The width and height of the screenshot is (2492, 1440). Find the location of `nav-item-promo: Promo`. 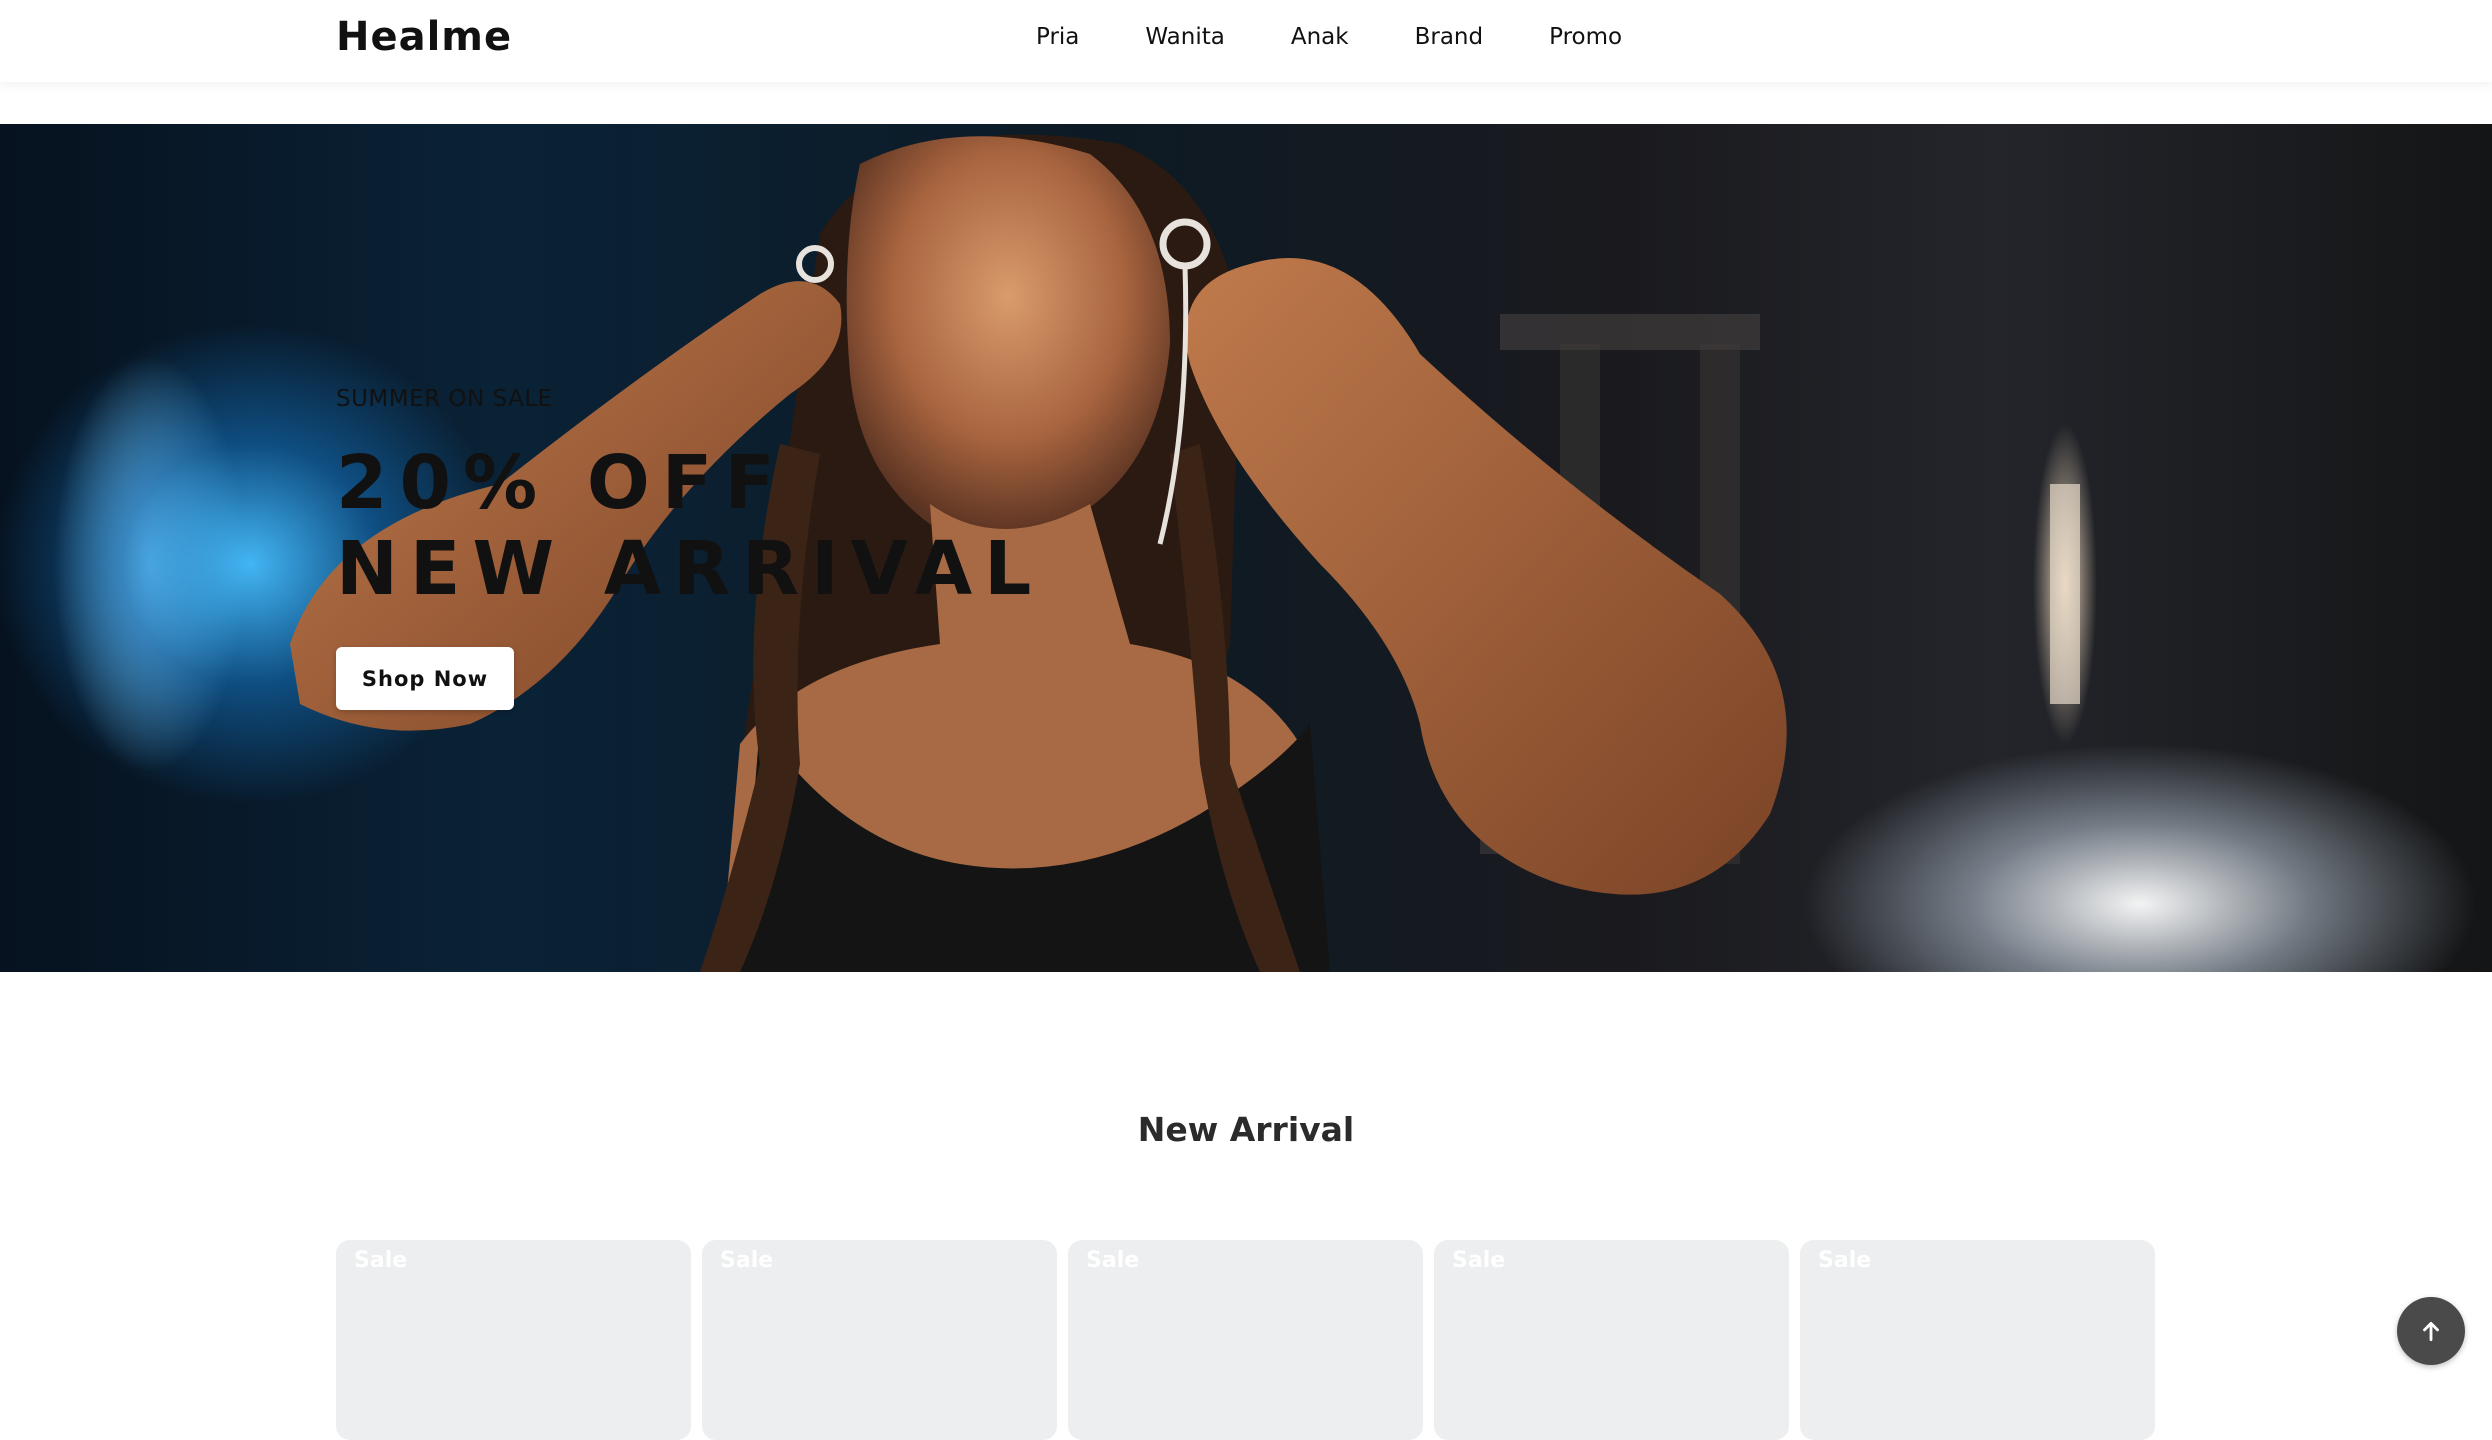

nav-item-promo: Promo is located at coordinates (1585, 37).